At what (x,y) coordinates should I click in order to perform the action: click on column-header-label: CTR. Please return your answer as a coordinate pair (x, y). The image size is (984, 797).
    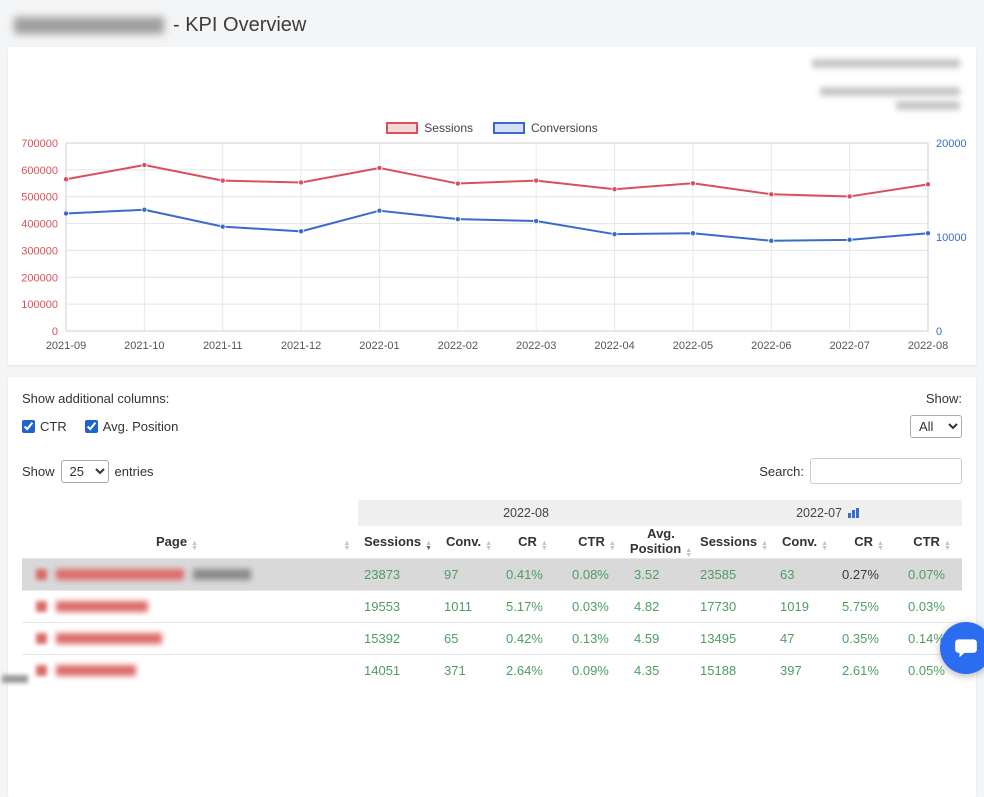
    Looking at the image, I should click on (591, 541).